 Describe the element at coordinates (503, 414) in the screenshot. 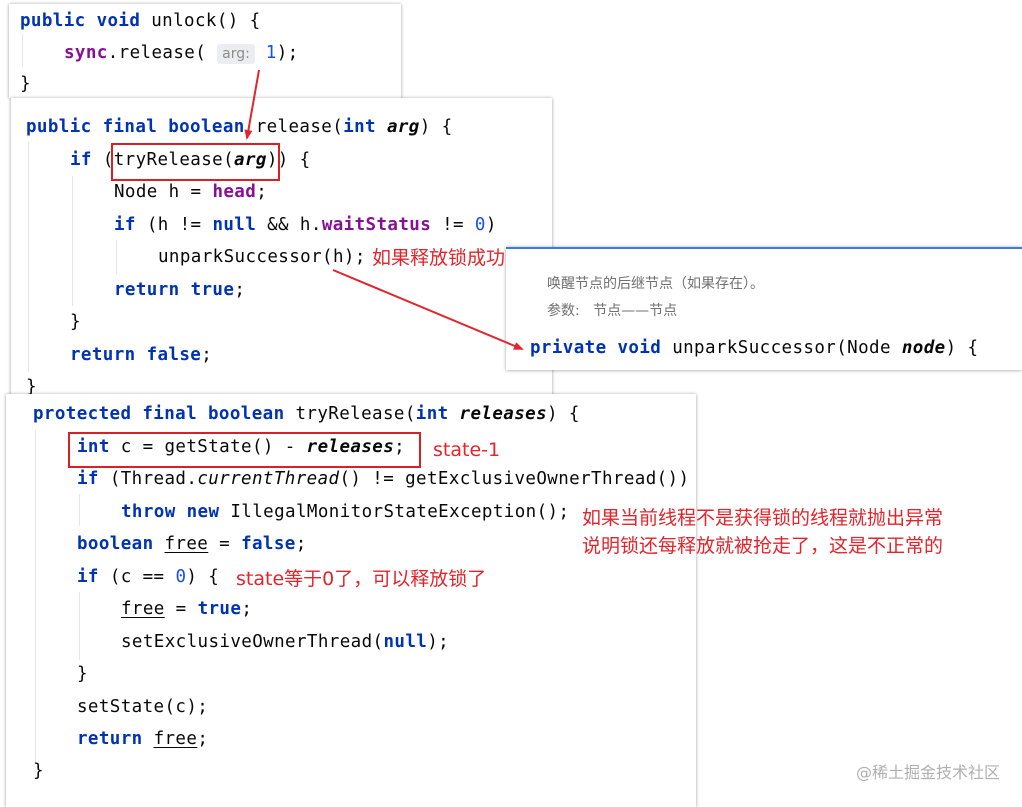

I see `param-name: releases` at that location.